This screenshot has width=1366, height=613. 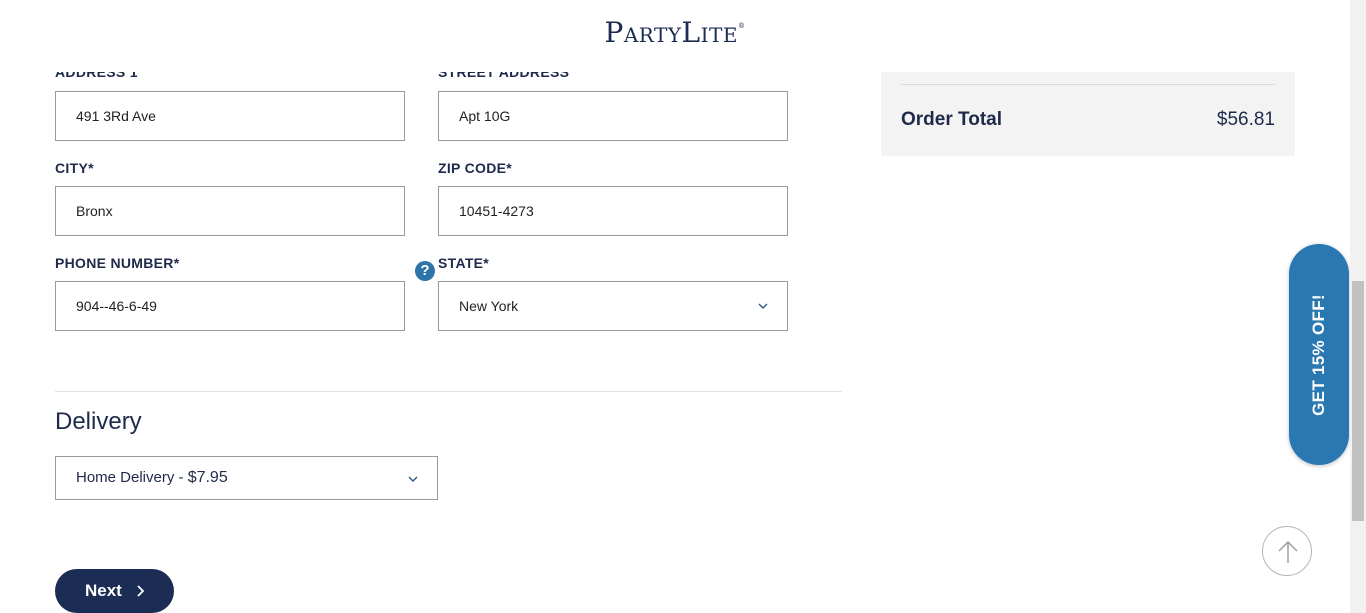 What do you see at coordinates (74, 168) in the screenshot?
I see `city-label: CITY*` at bounding box center [74, 168].